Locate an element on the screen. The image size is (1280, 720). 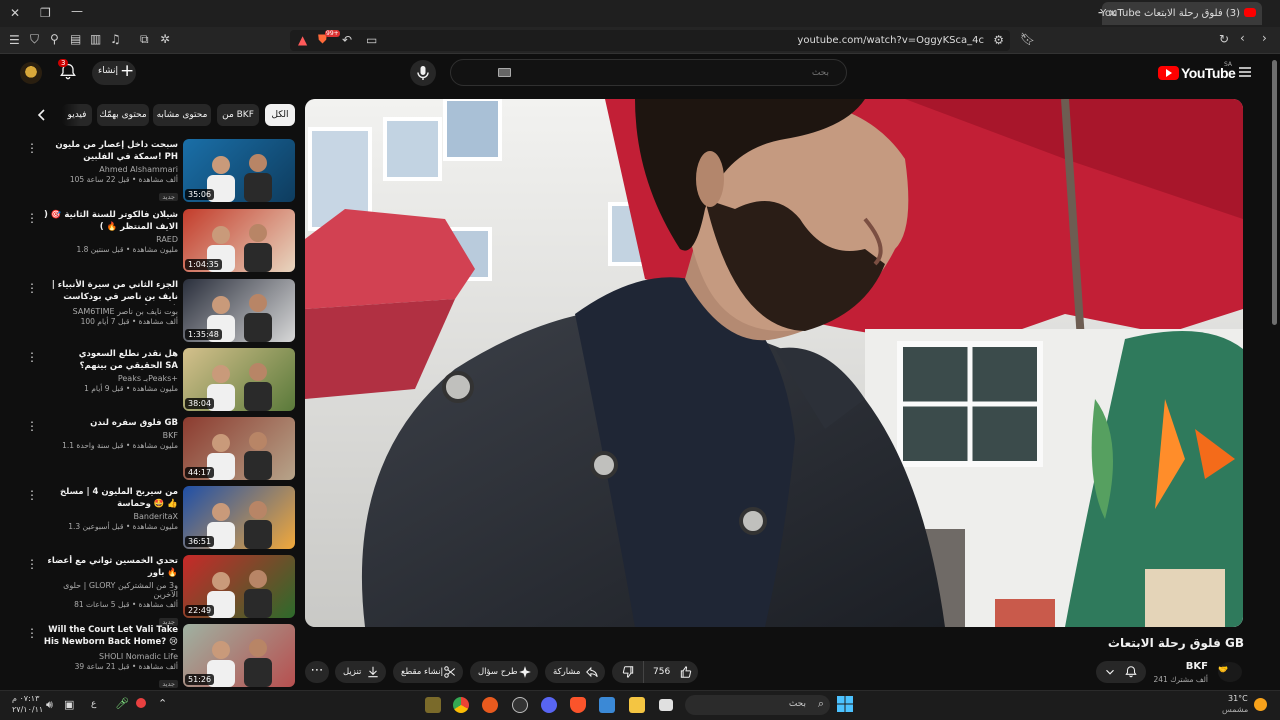
file-explorer-icon is located at coordinates (637, 705).